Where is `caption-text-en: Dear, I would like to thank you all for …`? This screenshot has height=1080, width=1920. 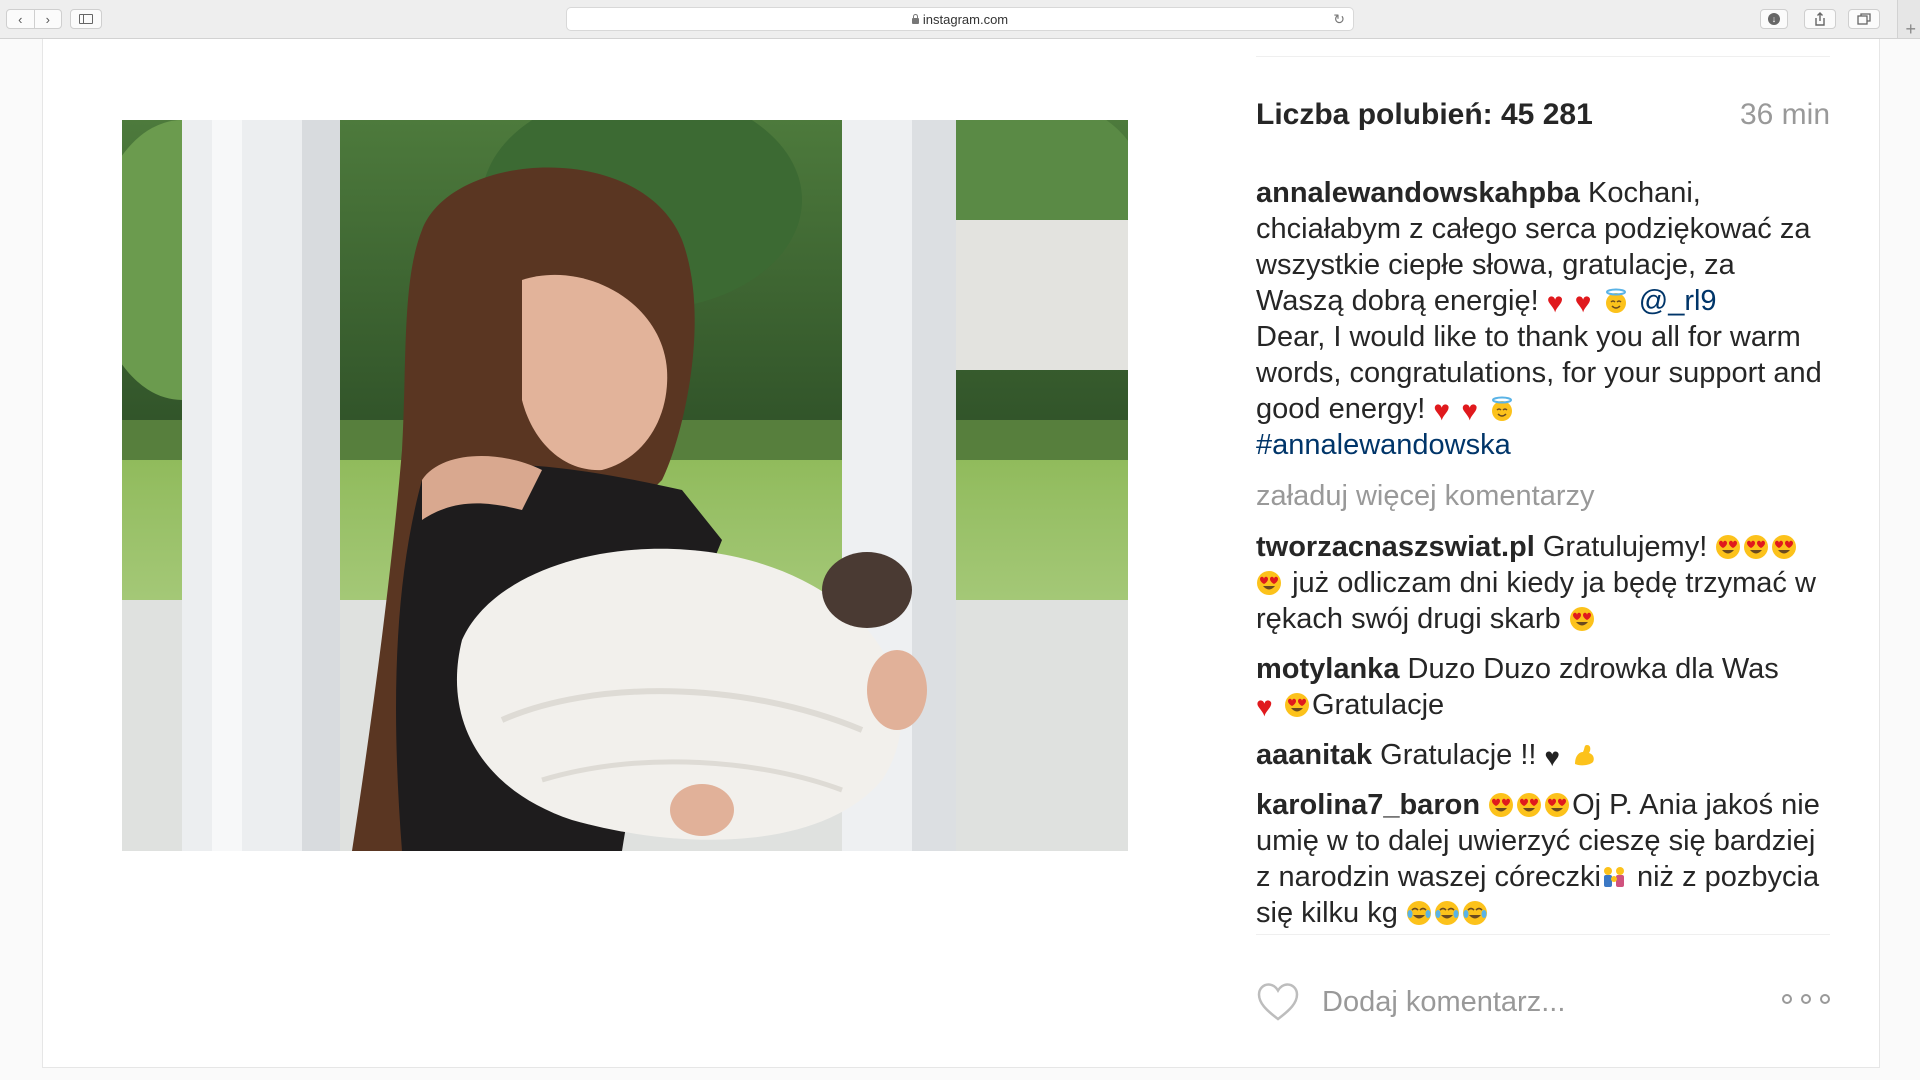 caption-text-en: Dear, I would like to thank you all for … is located at coordinates (1539, 373).